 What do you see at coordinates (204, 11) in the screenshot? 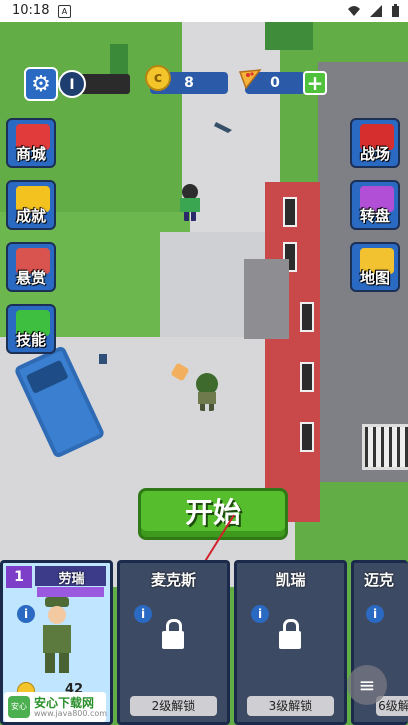
I see `status-bar: 10:18 A` at bounding box center [204, 11].